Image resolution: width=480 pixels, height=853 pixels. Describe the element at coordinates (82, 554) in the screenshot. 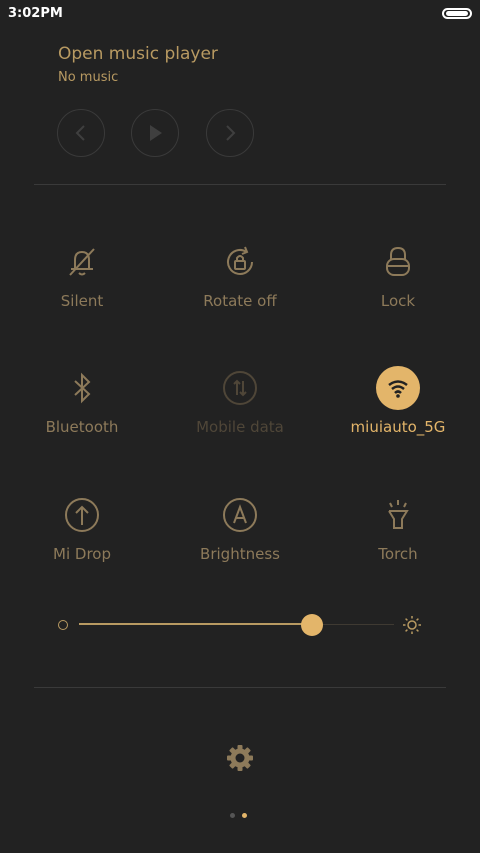

I see `tile-label: Mi Drop` at that location.